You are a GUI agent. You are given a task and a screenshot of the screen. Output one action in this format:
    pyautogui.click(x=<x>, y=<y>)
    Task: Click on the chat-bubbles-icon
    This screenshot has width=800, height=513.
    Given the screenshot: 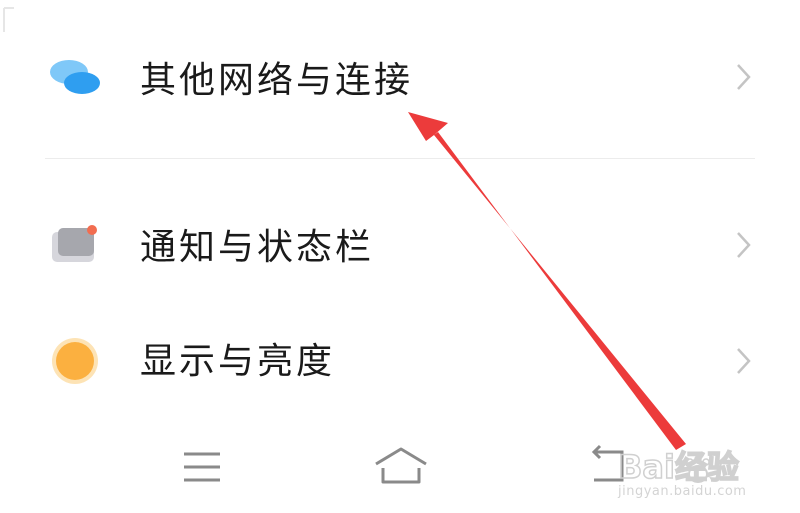 What is the action you would take?
    pyautogui.click(x=75, y=77)
    